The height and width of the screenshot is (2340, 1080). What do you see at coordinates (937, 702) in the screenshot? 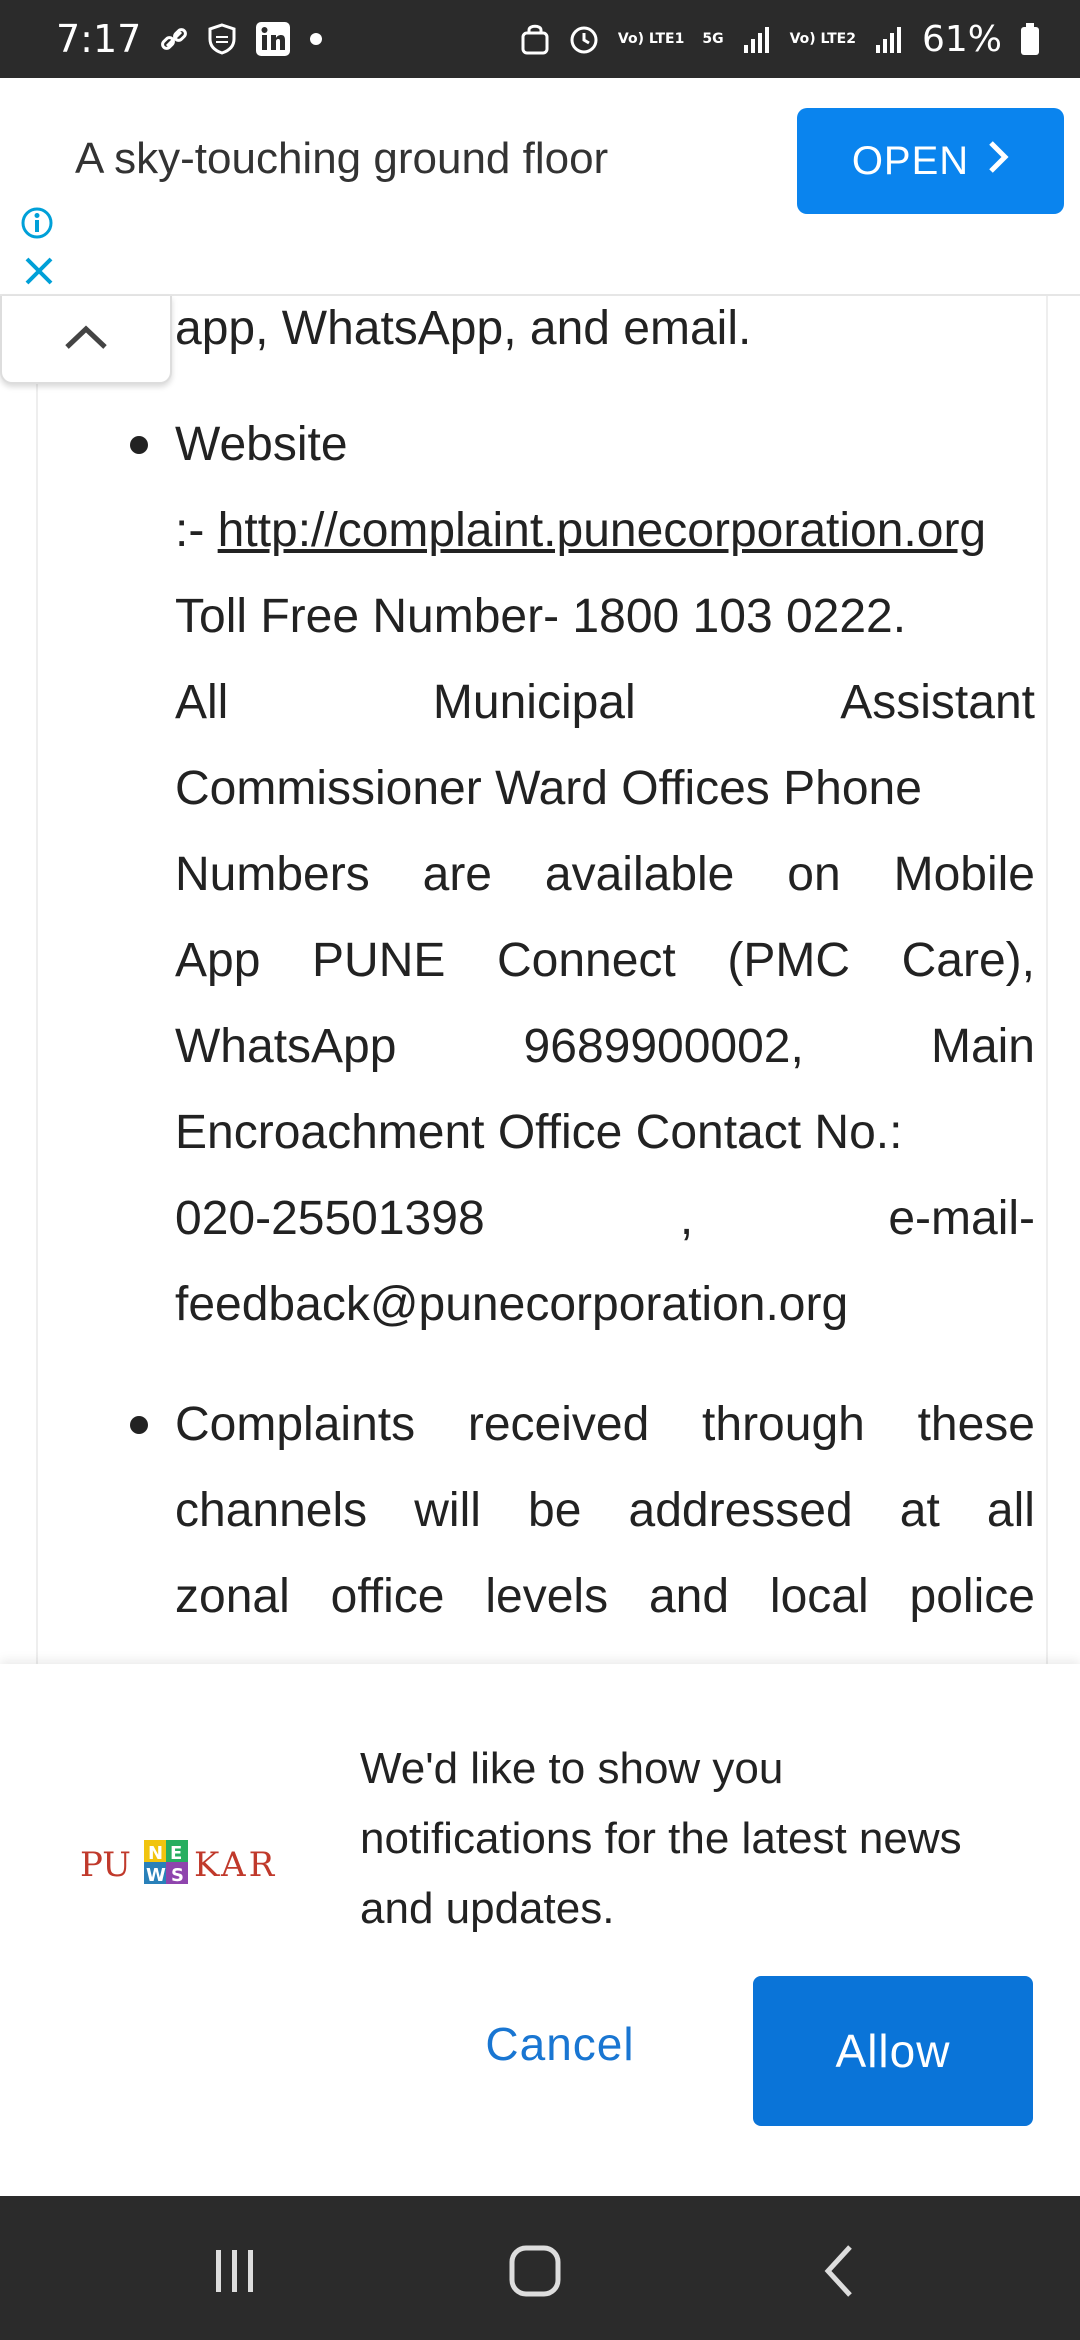
I see `word: Assistant` at bounding box center [937, 702].